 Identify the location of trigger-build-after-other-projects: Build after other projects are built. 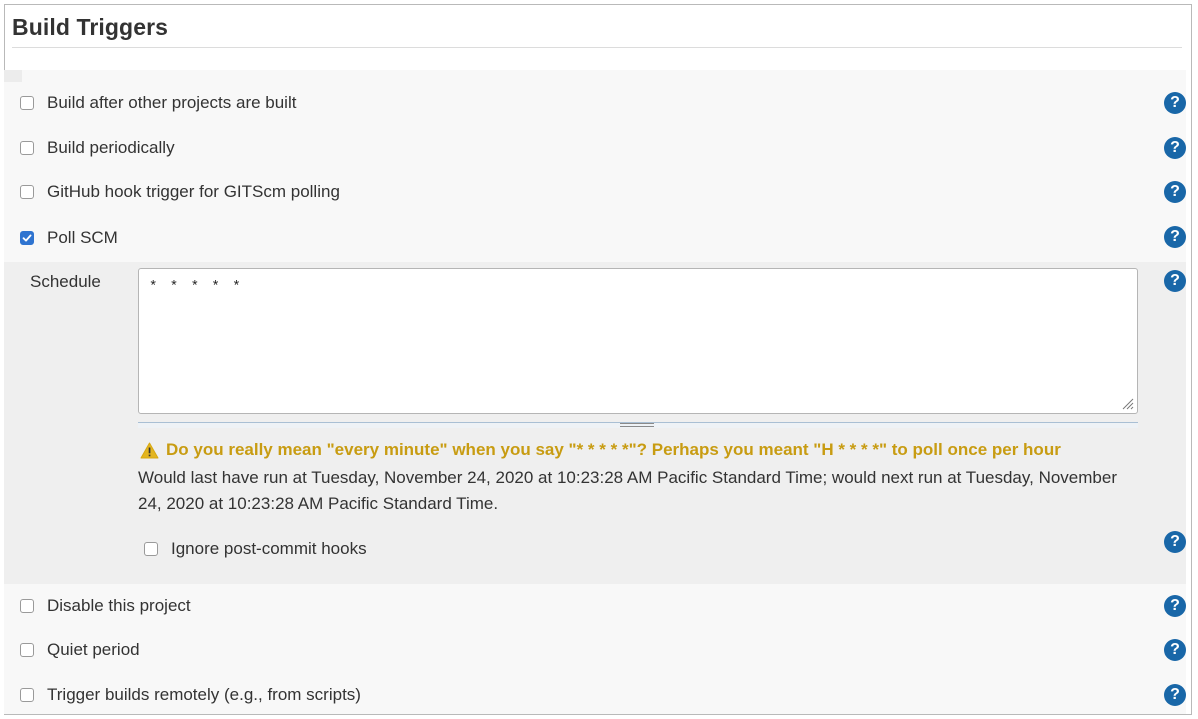
(158, 103).